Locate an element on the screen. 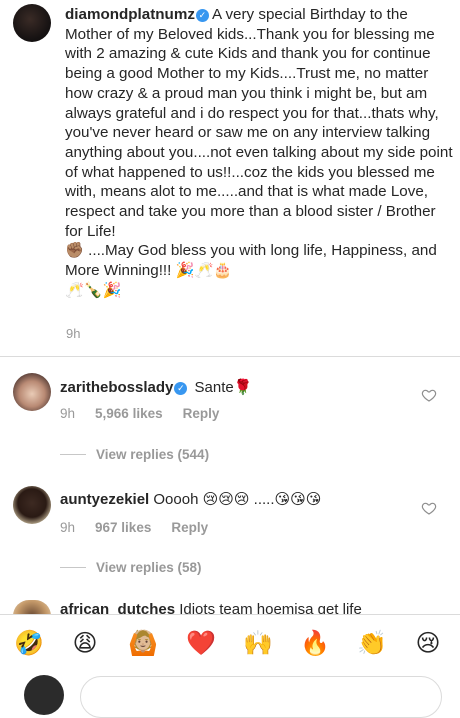  caption-divider is located at coordinates (230, 356).